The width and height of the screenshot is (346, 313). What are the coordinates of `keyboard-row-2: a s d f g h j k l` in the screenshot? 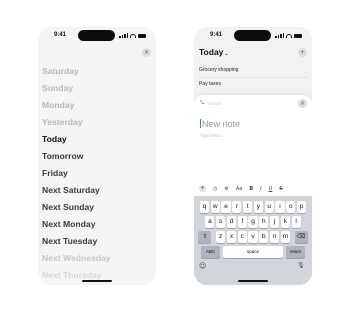 It's located at (253, 222).